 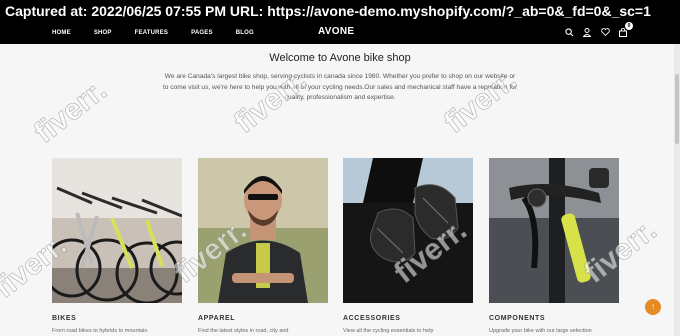 What do you see at coordinates (263, 230) in the screenshot?
I see `apparel-image` at bounding box center [263, 230].